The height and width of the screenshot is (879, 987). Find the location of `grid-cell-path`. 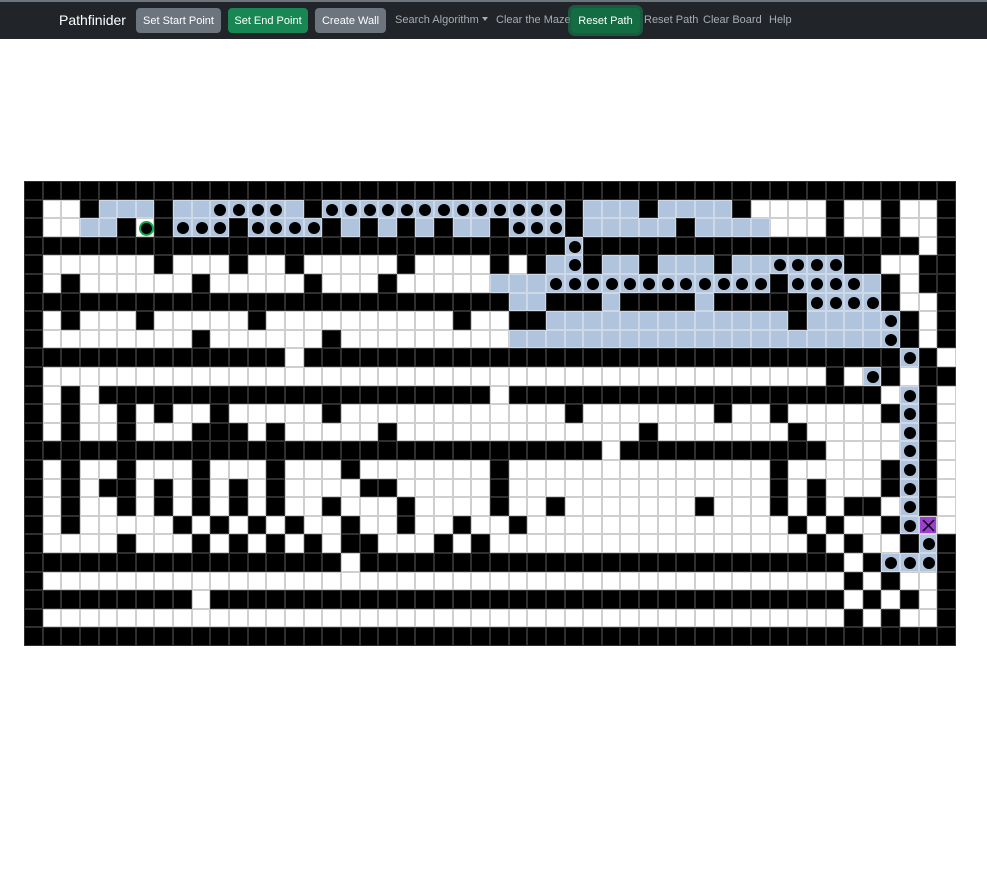

grid-cell-path is located at coordinates (816, 283).